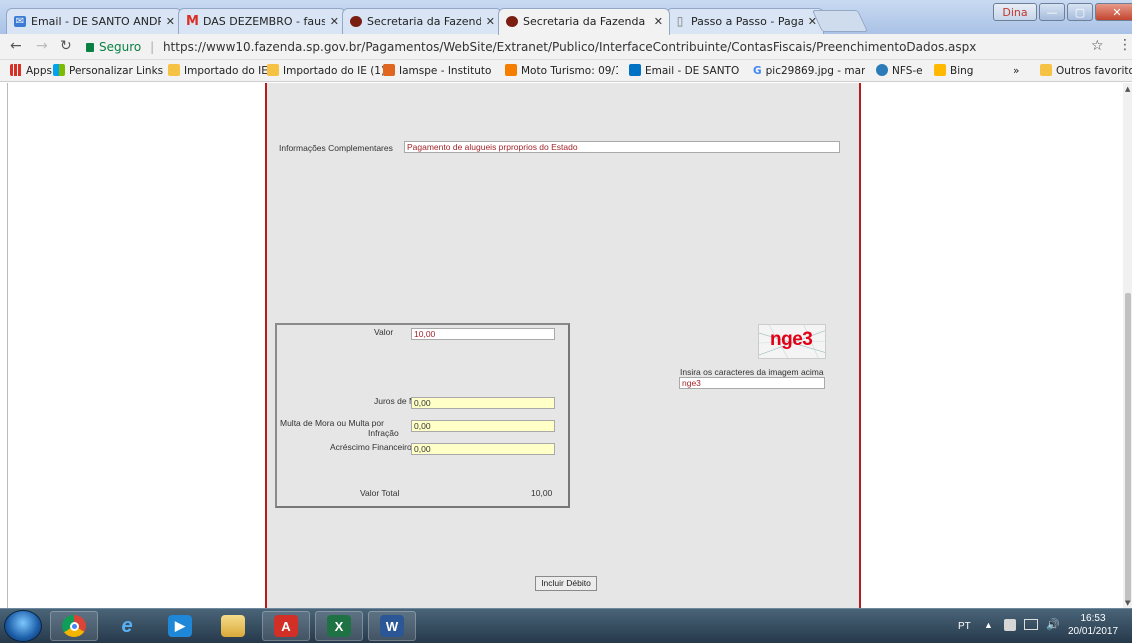 The height and width of the screenshot is (643, 1132). Describe the element at coordinates (1015, 12) in the screenshot. I see `profile-button: Dina` at that location.